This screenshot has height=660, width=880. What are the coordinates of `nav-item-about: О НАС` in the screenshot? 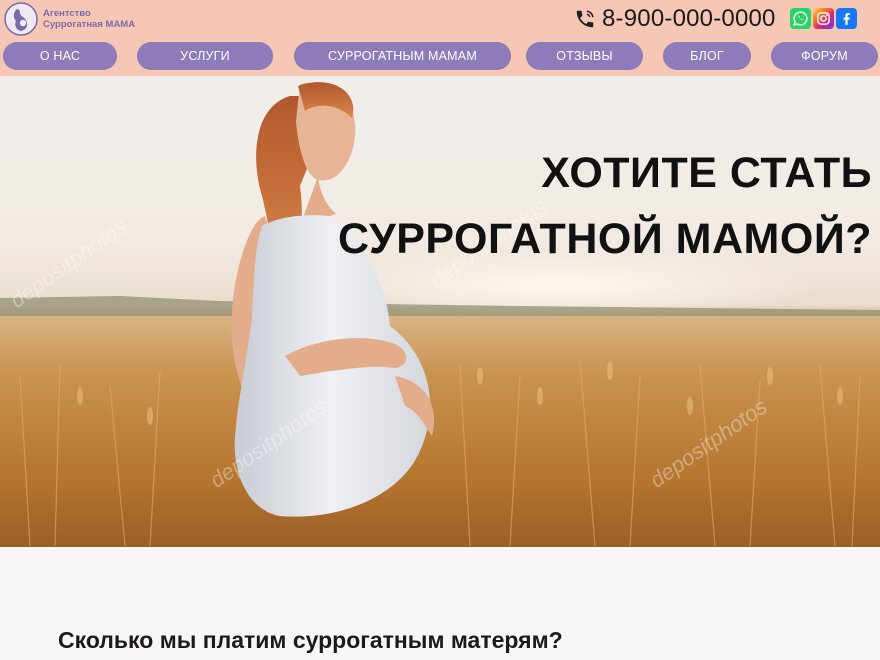 It's located at (60, 56).